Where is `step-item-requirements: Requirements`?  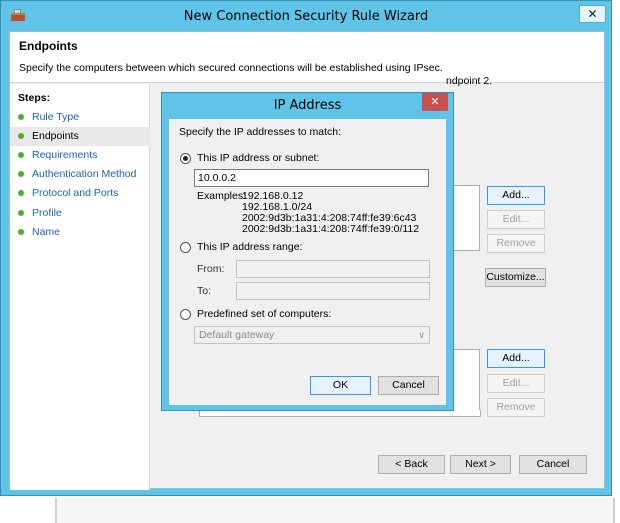
step-item-requirements: Requirements is located at coordinates (80, 155).